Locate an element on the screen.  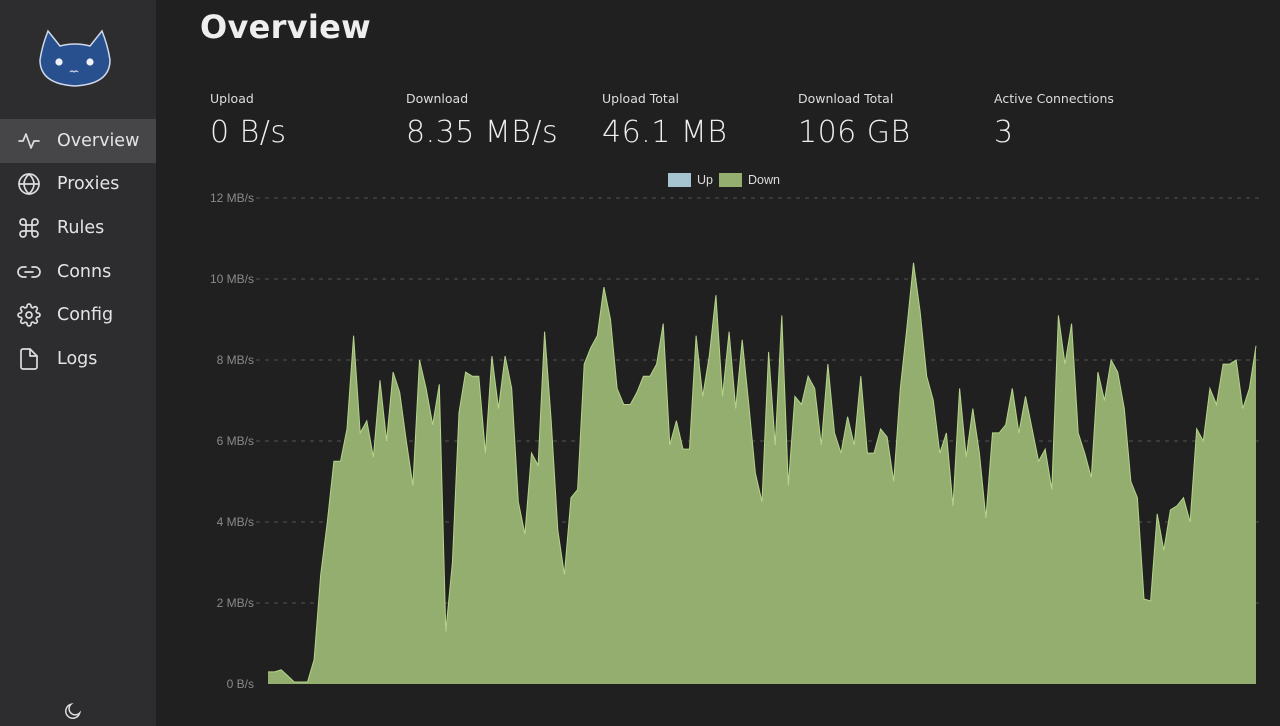
theme-toggle-button is located at coordinates (74, 712).